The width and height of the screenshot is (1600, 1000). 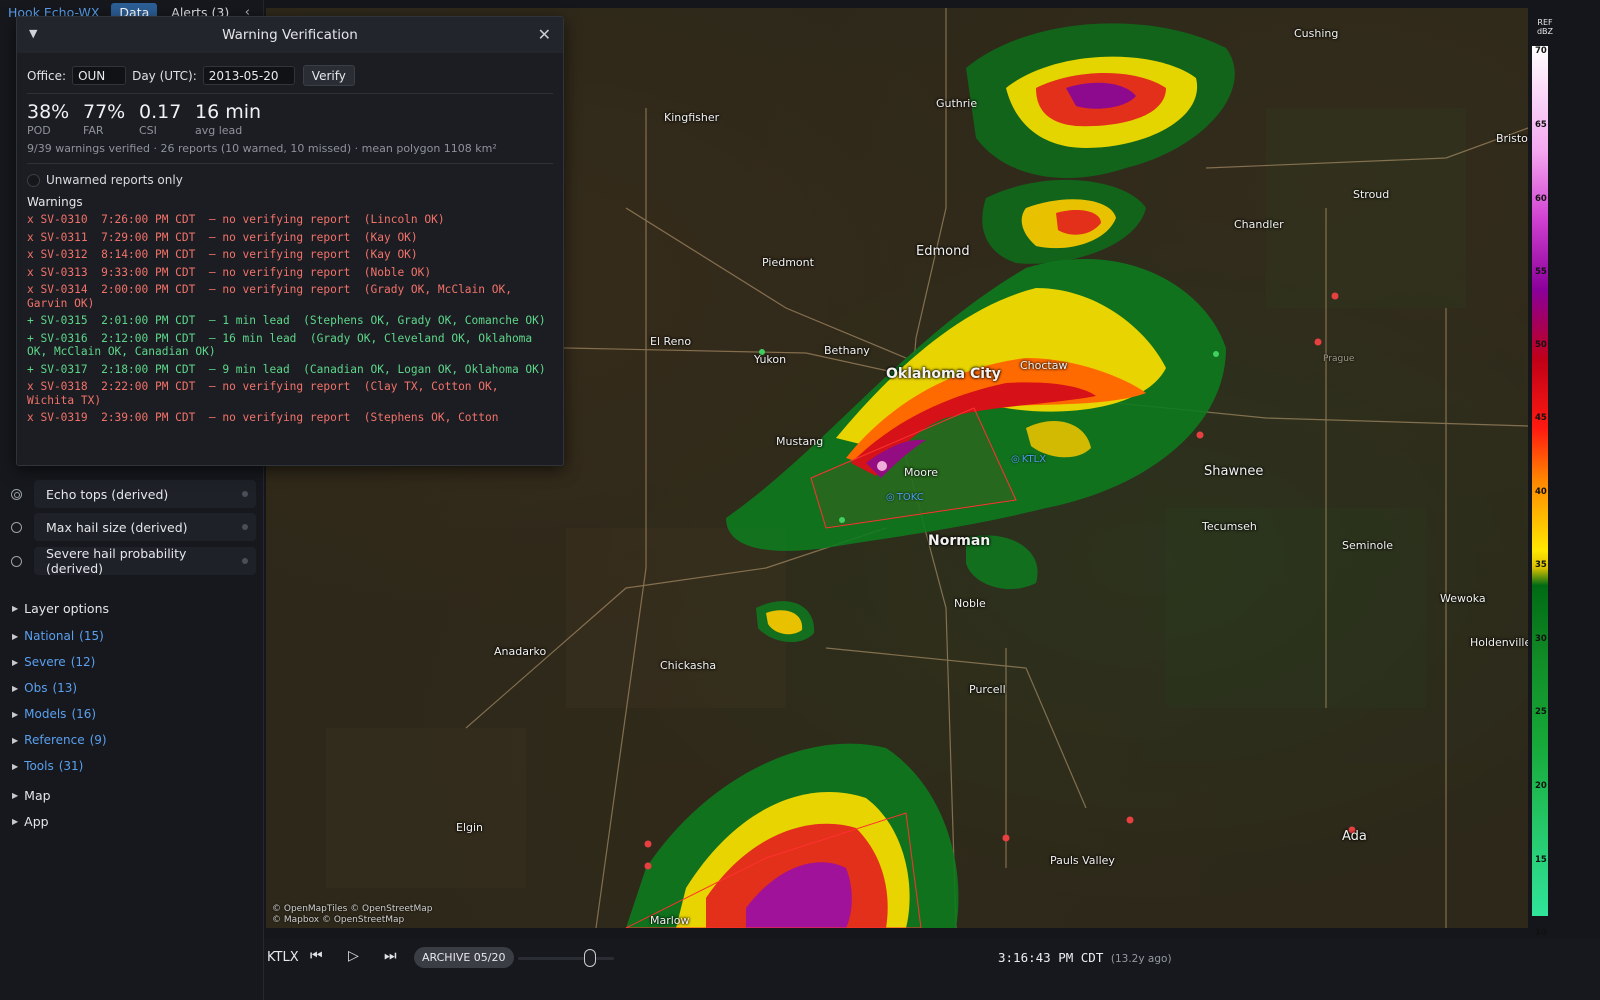 I want to click on section-layer-options: ▶ Layer options, so click(x=60, y=608).